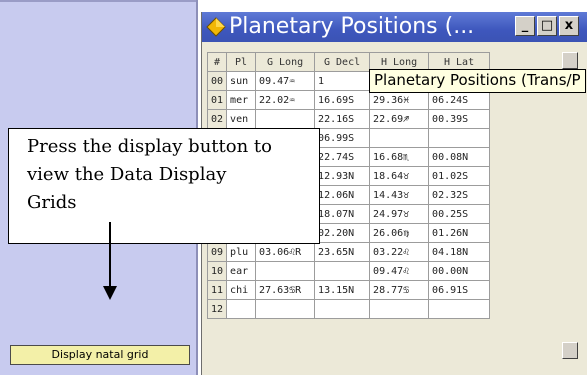 The image size is (587, 375). What do you see at coordinates (342, 157) in the screenshot?
I see `table-cell: 22.74S` at bounding box center [342, 157].